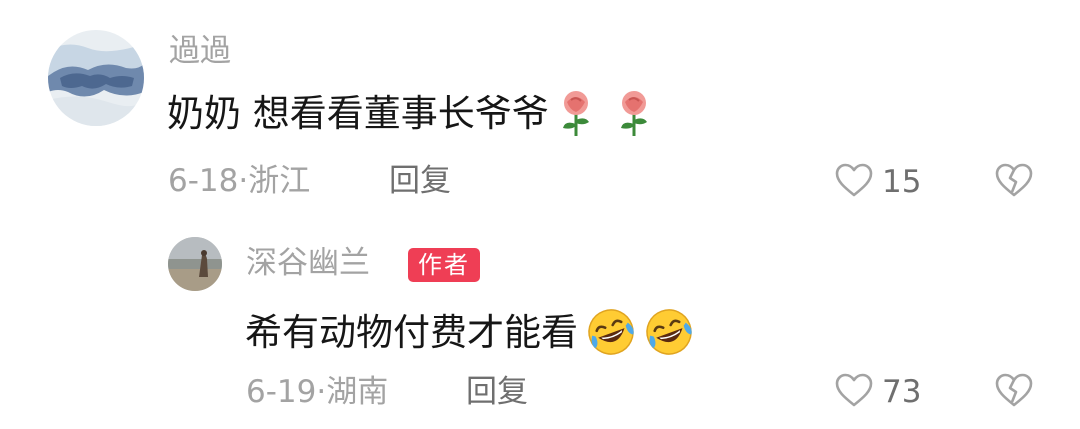  I want to click on like-count: 15, so click(902, 181).